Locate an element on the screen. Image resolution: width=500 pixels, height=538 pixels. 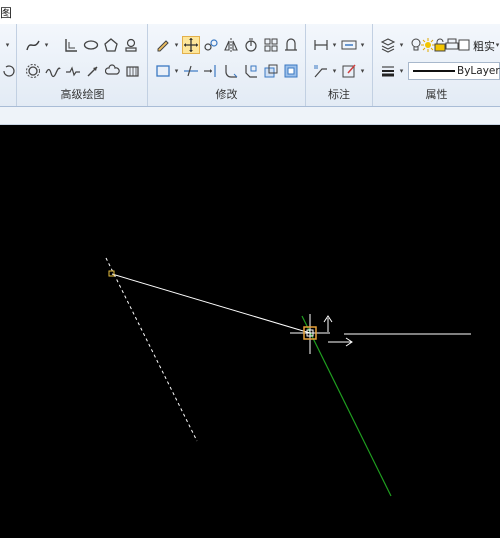
panel-label-modify: 修改 is located at coordinates (226, 94).